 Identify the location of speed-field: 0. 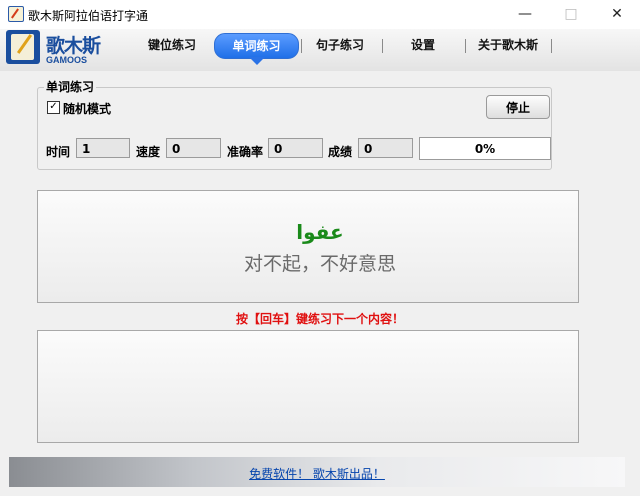
(193, 148).